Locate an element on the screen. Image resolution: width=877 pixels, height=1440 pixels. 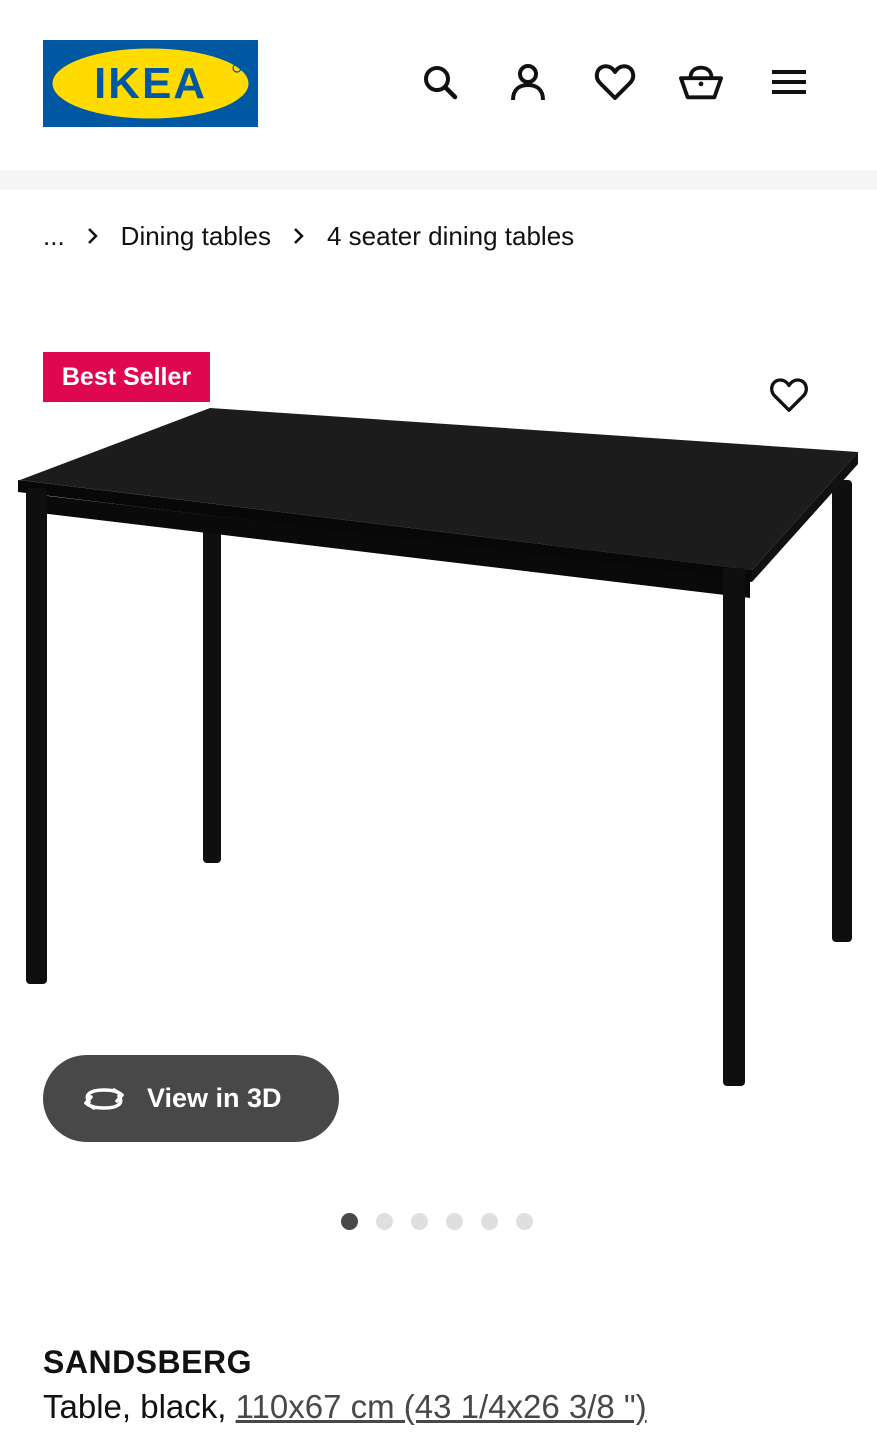
ikea-logo-graphic: IKEA is located at coordinates (150, 83).